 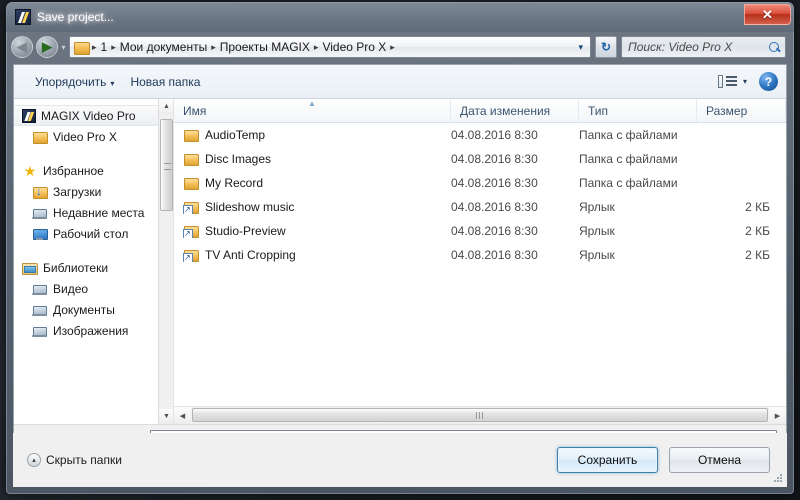 I want to click on column-header-size: Размер, so click(x=741, y=110).